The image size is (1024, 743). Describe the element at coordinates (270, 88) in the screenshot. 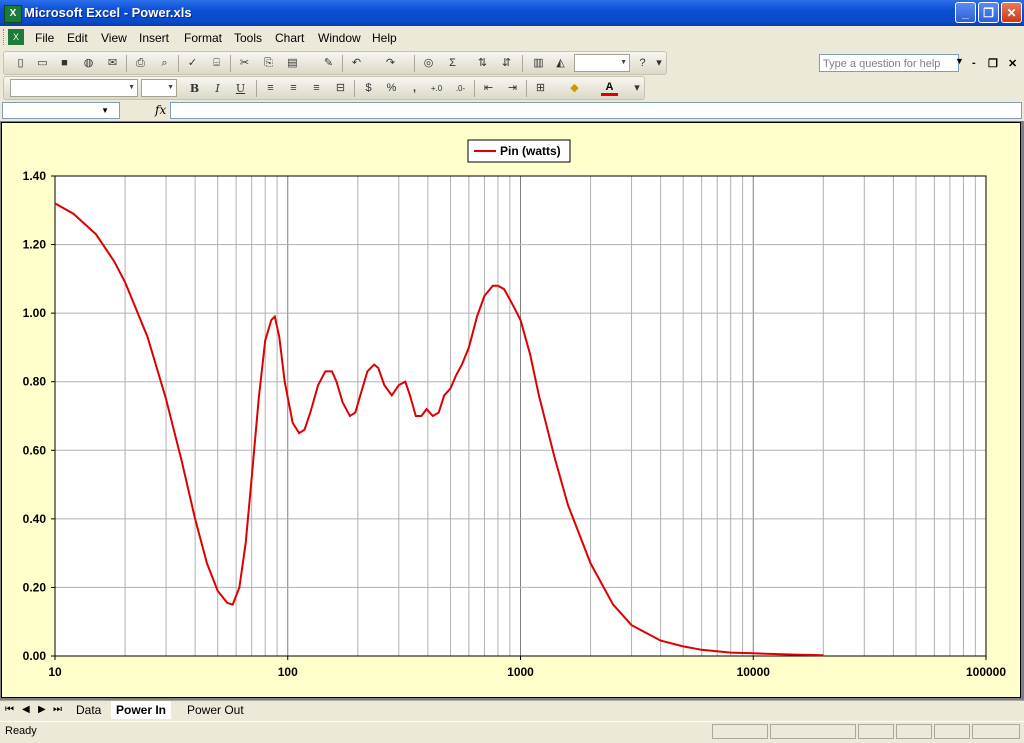

I see `align-left-icon: ≡` at that location.